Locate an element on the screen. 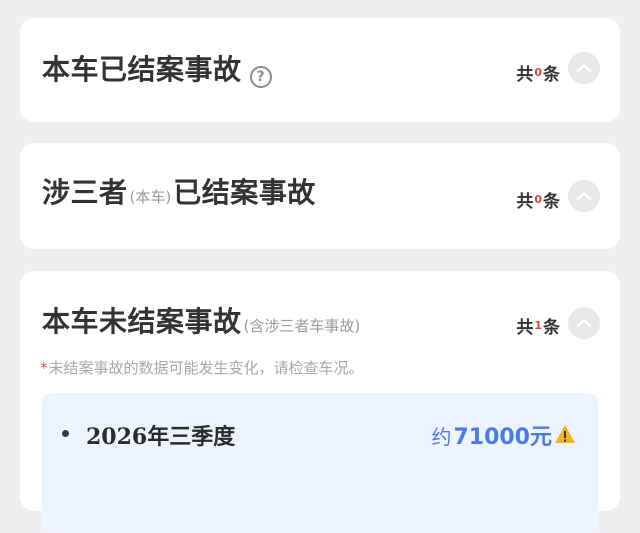  warning-icon is located at coordinates (565, 434).